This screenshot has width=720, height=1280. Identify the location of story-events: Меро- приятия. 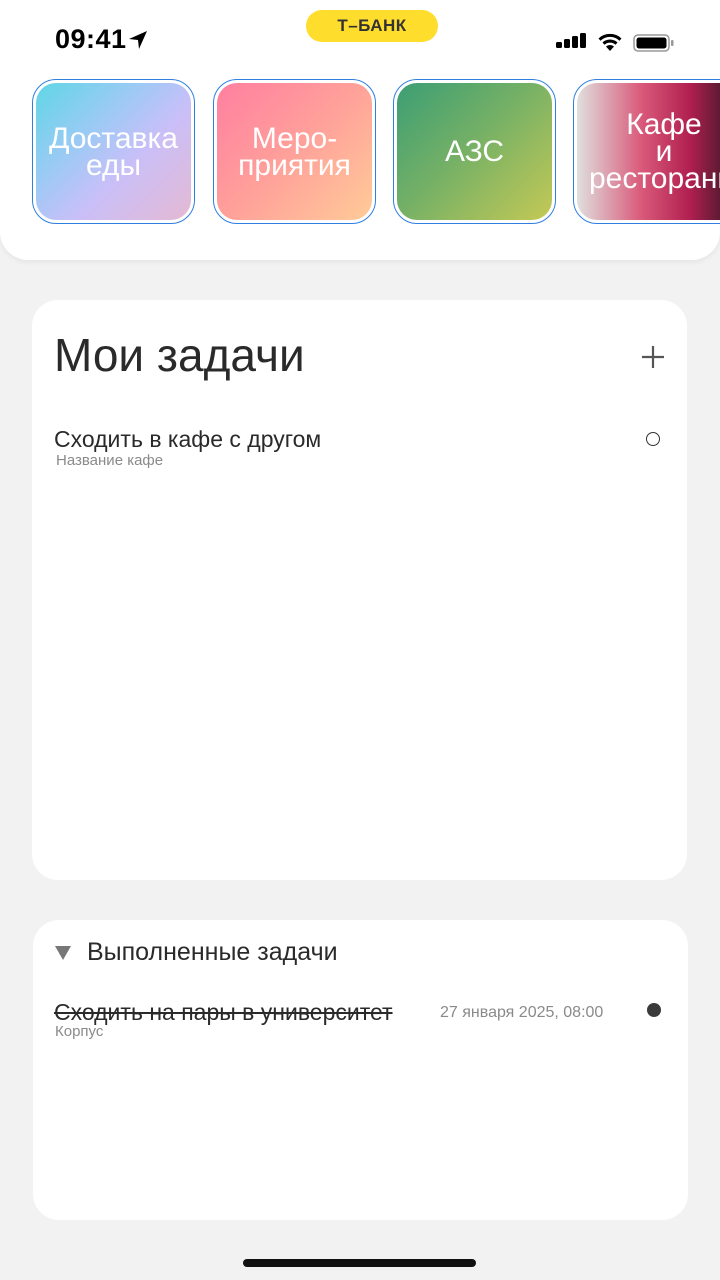
(294, 151).